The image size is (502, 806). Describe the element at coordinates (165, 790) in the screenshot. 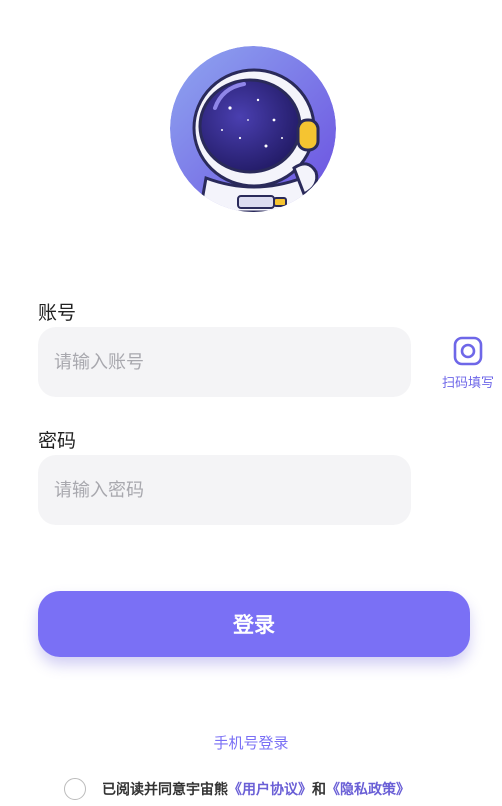

I see `agreement-prefix: 已阅读并同意宇宙熊` at that location.